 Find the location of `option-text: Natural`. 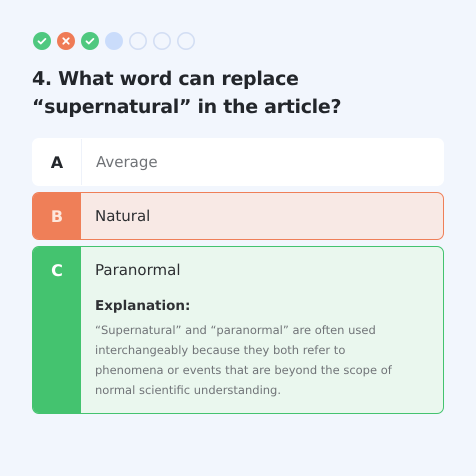

option-text: Natural is located at coordinates (123, 216).